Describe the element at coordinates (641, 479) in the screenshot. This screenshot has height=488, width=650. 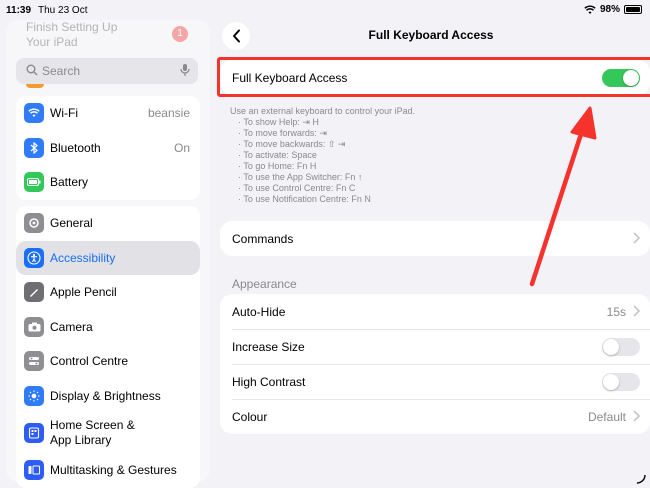
I see `corner-indicator` at that location.